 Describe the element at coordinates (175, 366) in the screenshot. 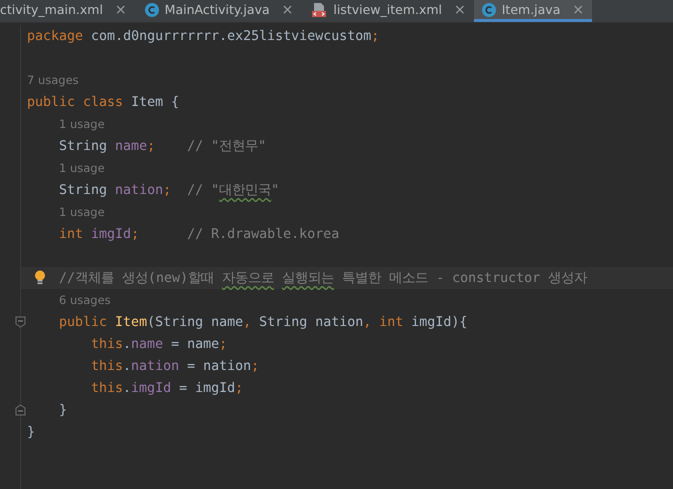

I see `code-line: this.nation = nation;` at that location.